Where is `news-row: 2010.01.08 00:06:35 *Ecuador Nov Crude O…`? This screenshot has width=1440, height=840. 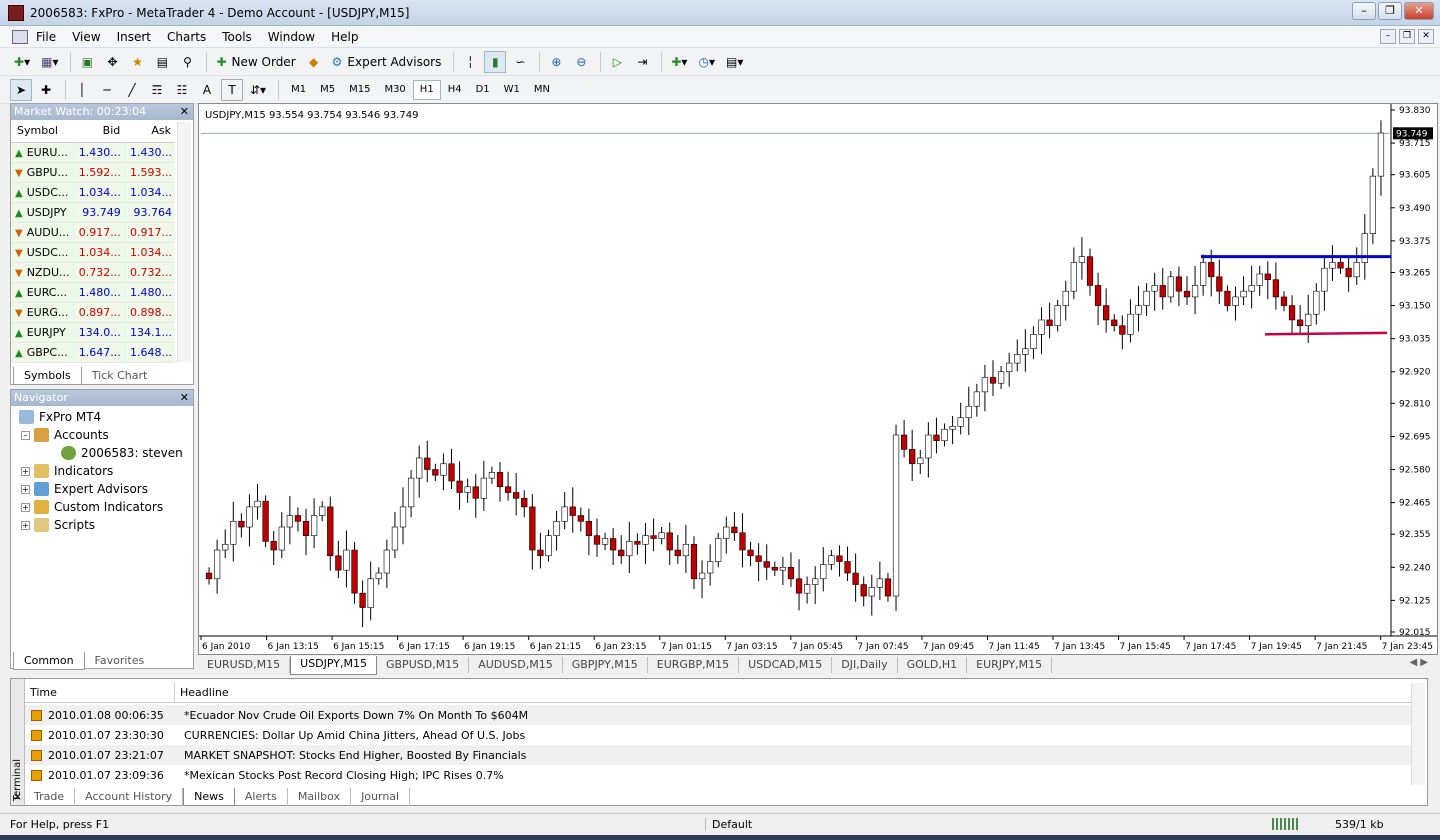 news-row: 2010.01.08 00:06:35 *Ecuador Nov Crude O… is located at coordinates (719, 715).